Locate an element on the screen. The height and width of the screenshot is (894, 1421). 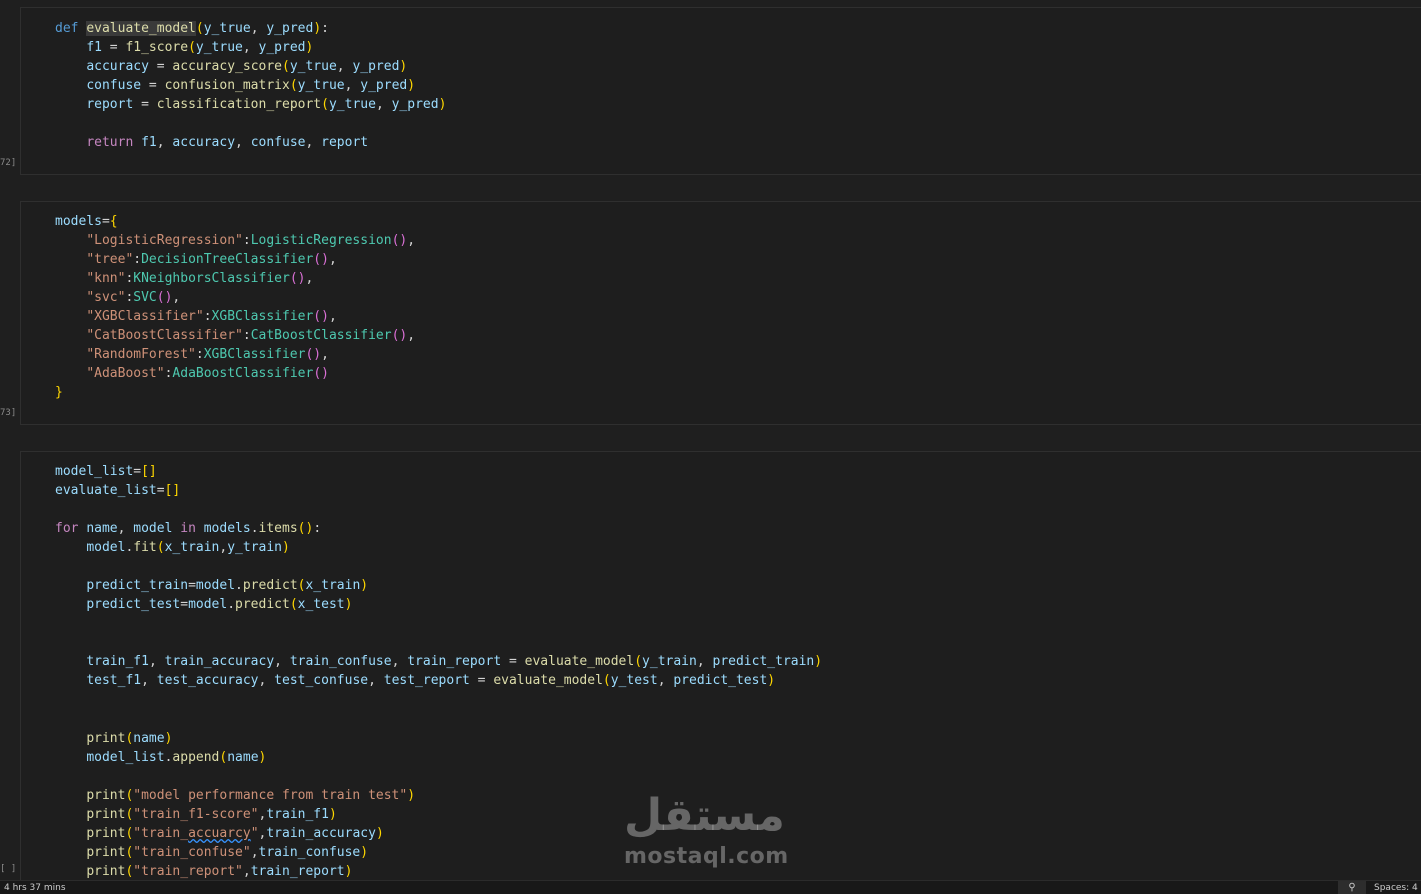
indentation-status: Spaces: 4 is located at coordinates (1396, 888).